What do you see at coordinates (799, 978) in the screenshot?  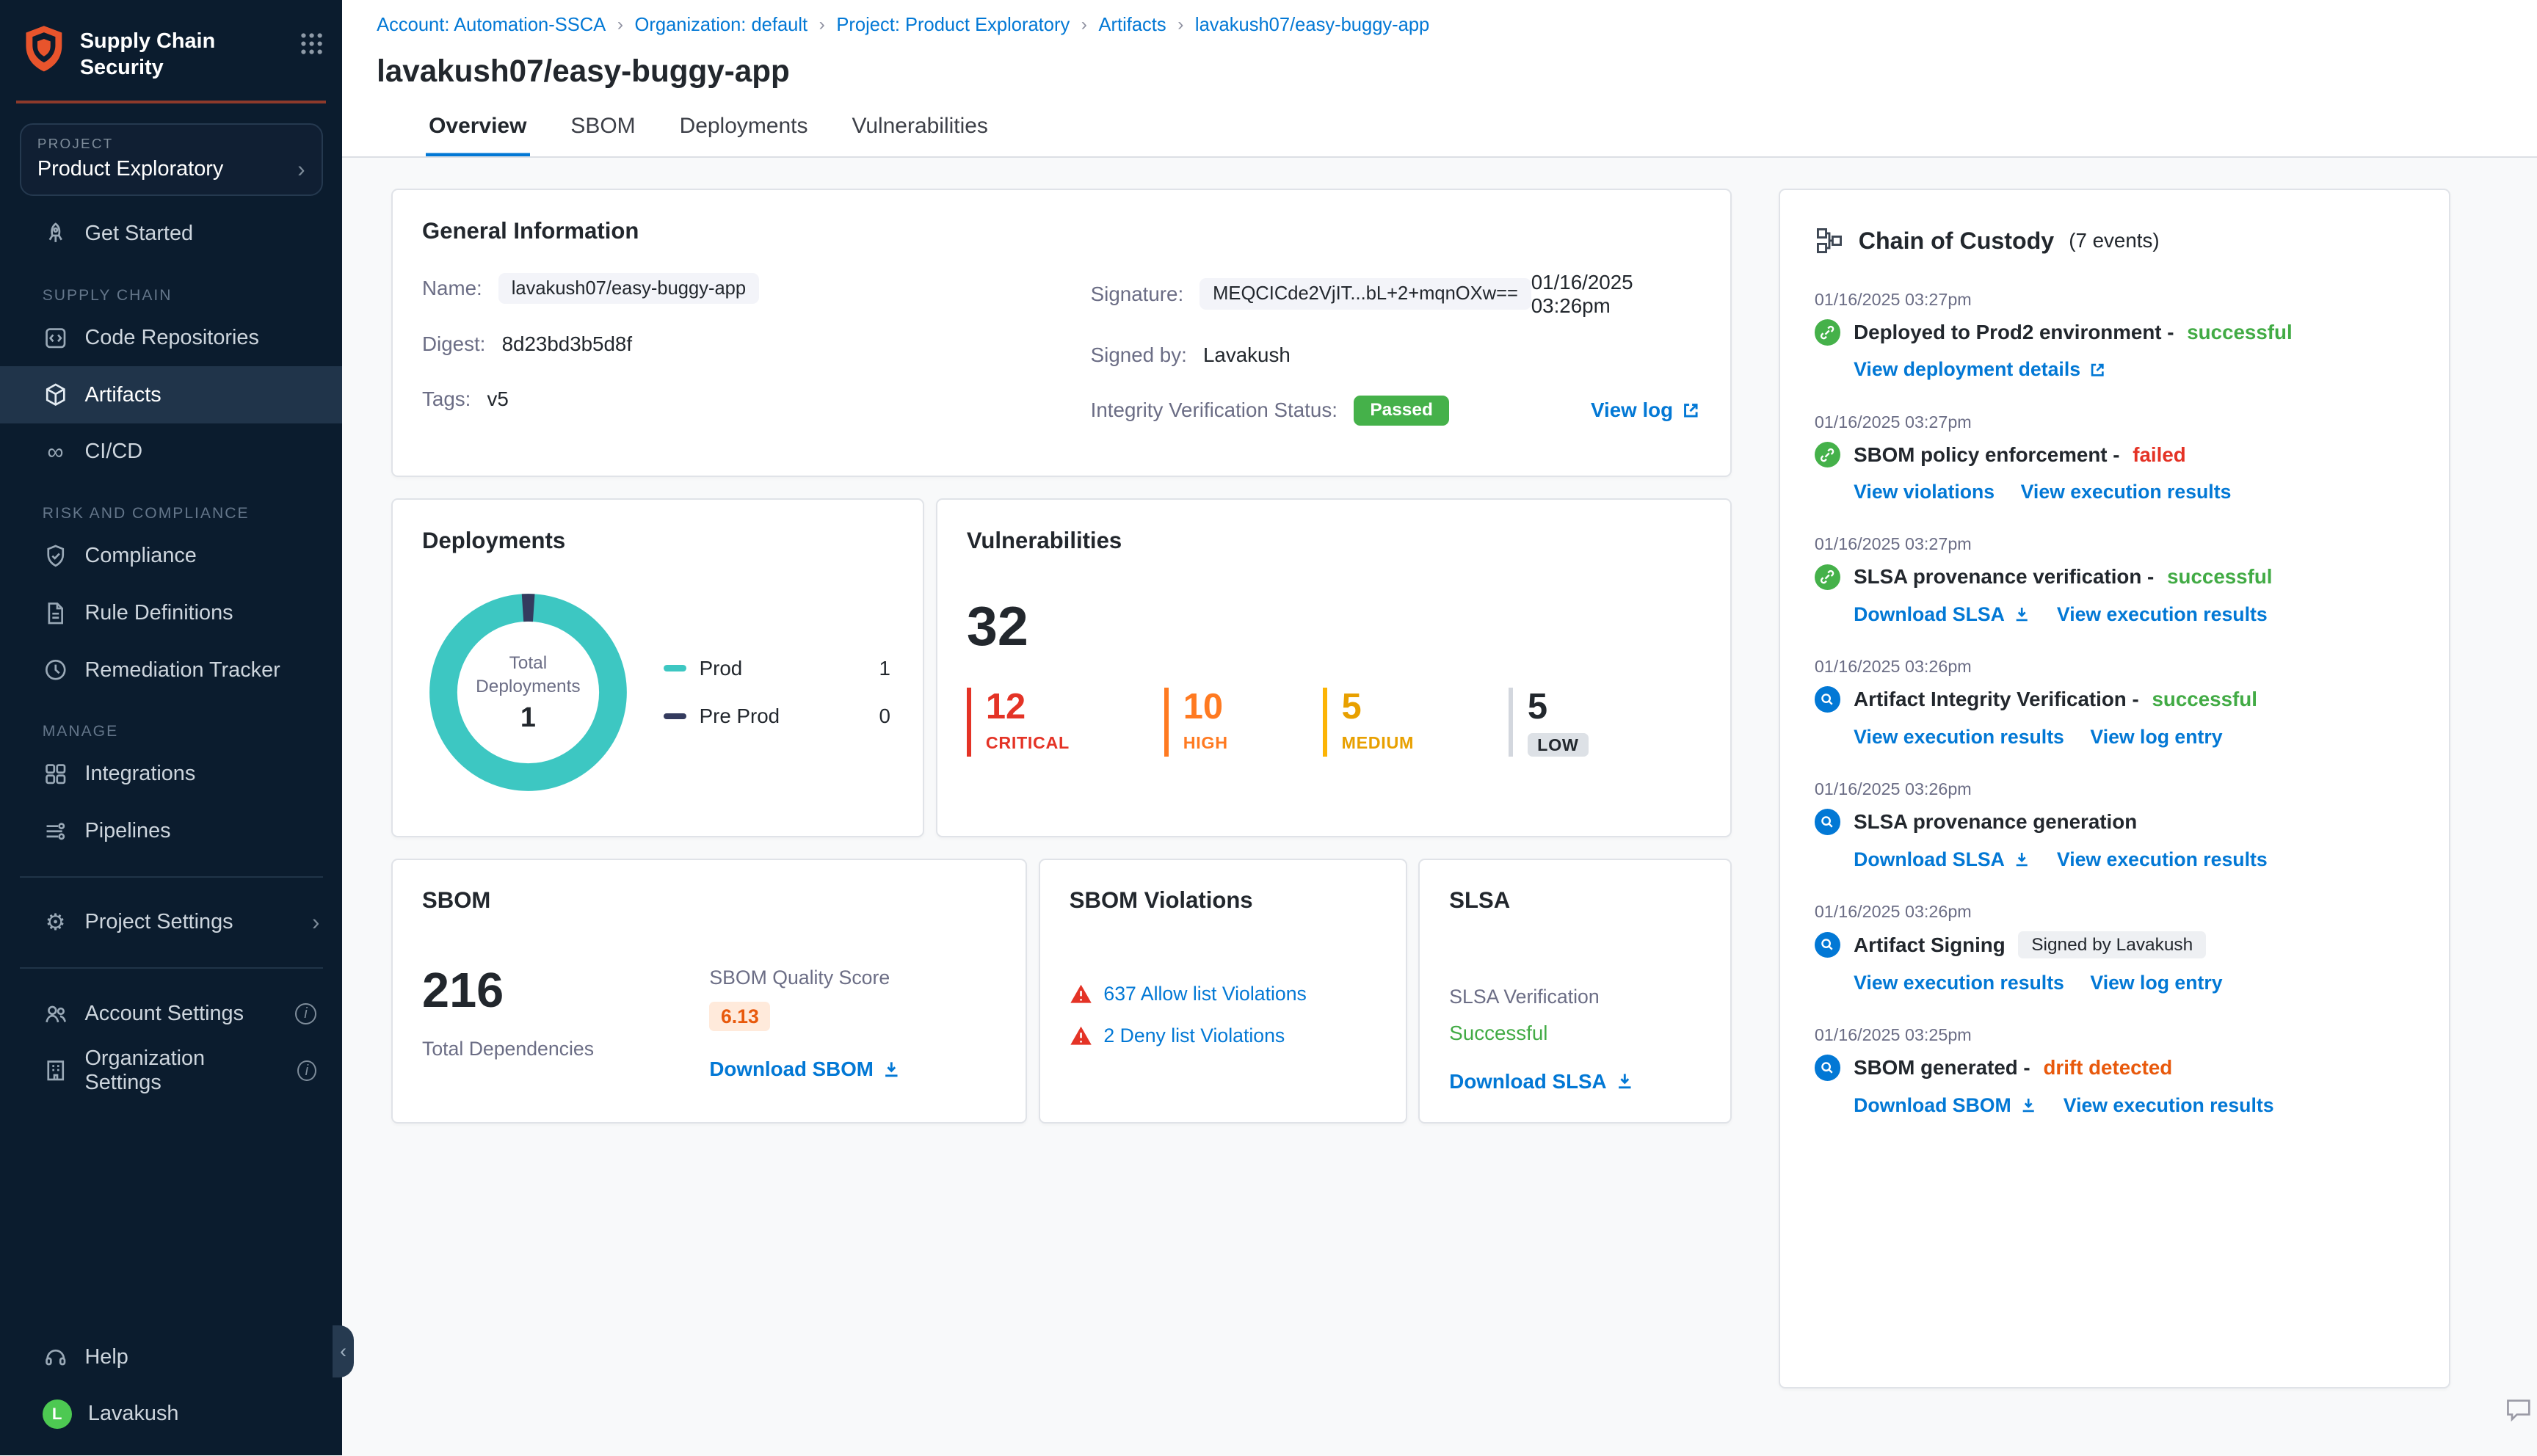 I see `sbom-quality-score-label: SBOM Quality Score` at bounding box center [799, 978].